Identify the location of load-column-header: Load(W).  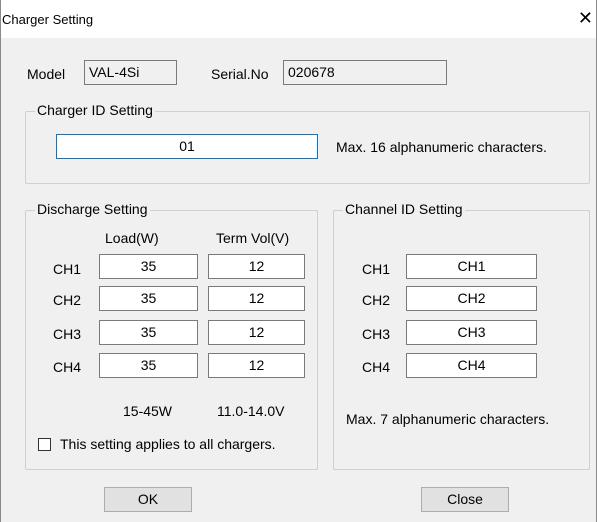
(132, 238).